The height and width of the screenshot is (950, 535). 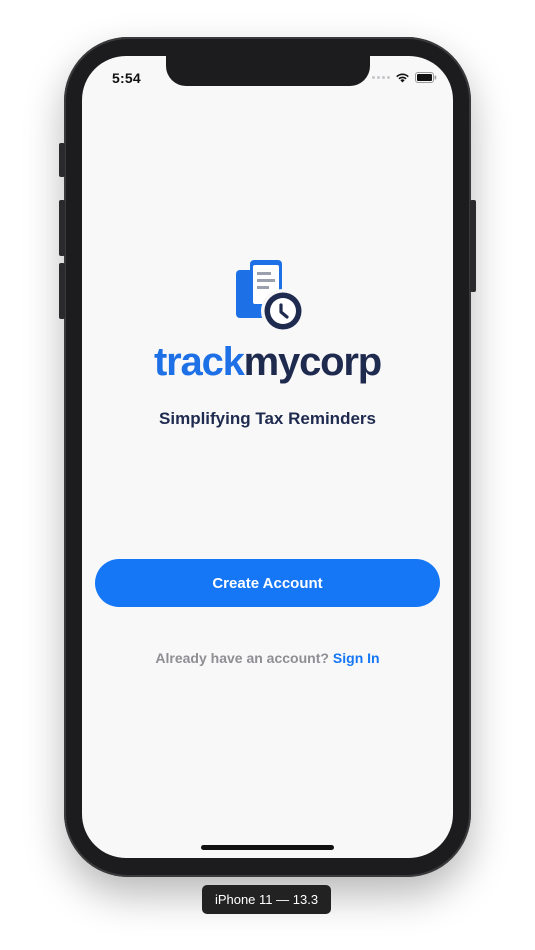 What do you see at coordinates (473, 246) in the screenshot?
I see `power-button` at bounding box center [473, 246].